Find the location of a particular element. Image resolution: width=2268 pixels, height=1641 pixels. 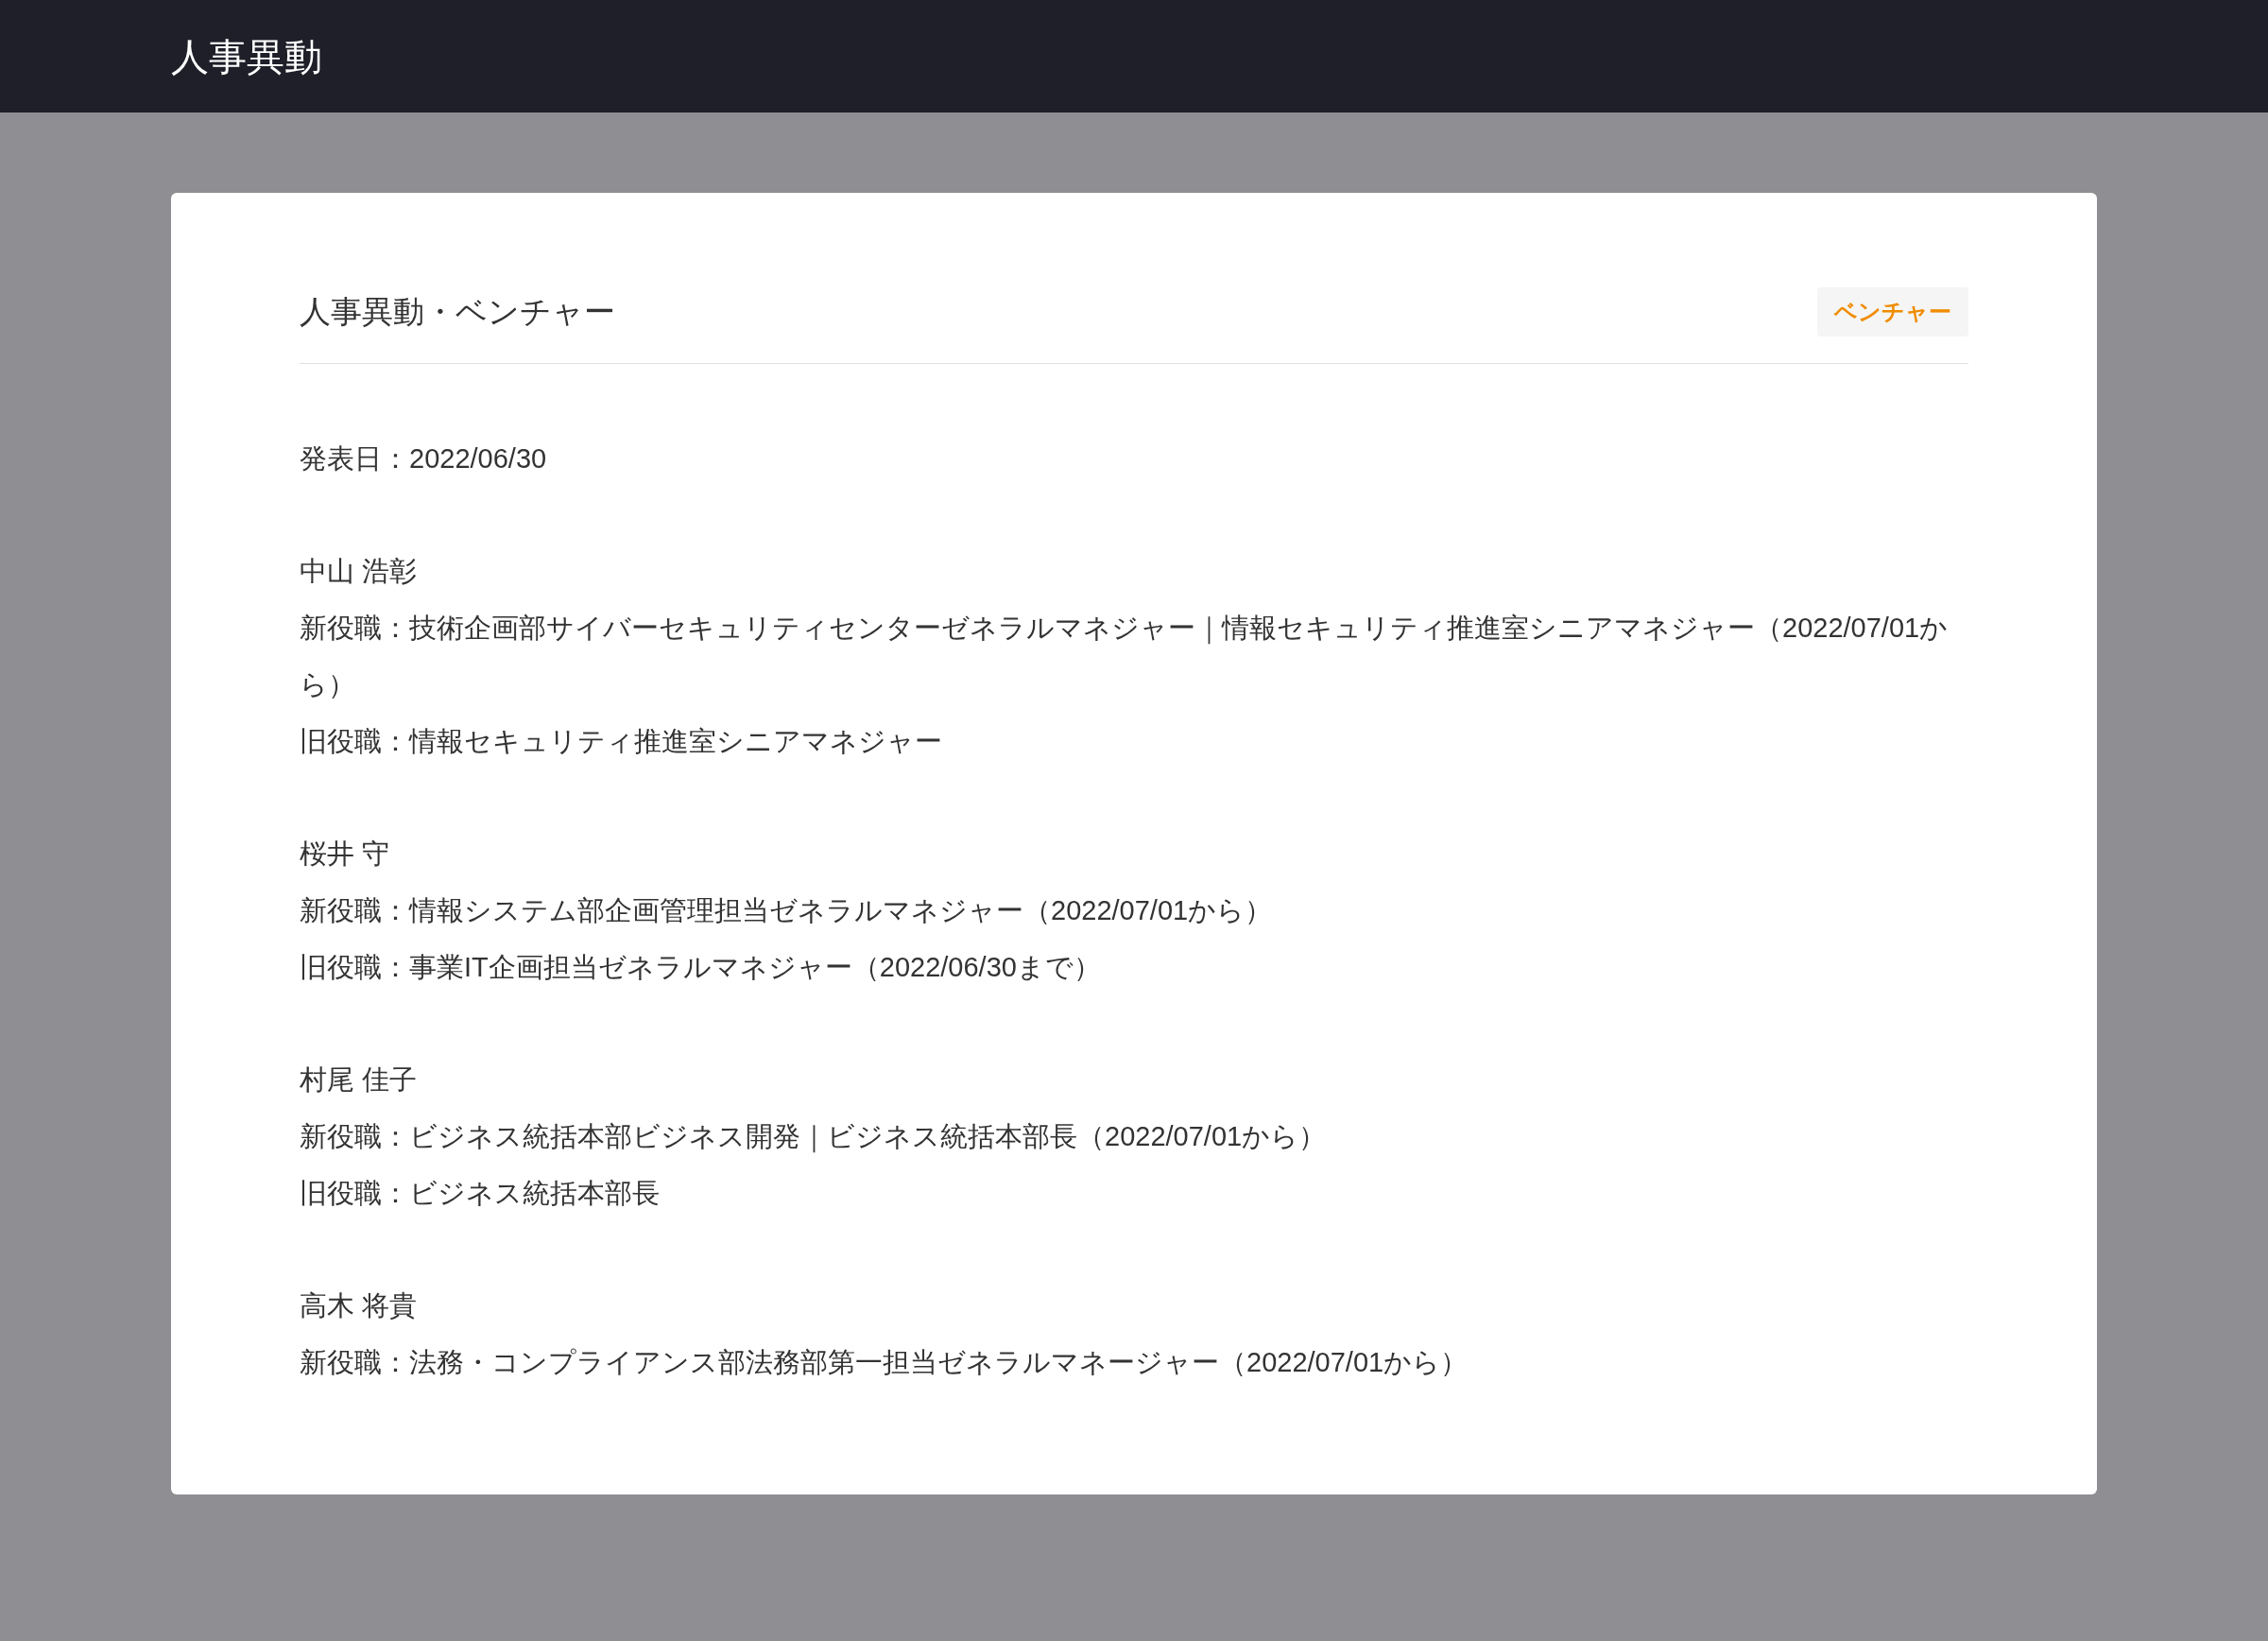

position-text: 旧役職：情報セキュリティ推進室シニアマネジャー is located at coordinates (621, 741).